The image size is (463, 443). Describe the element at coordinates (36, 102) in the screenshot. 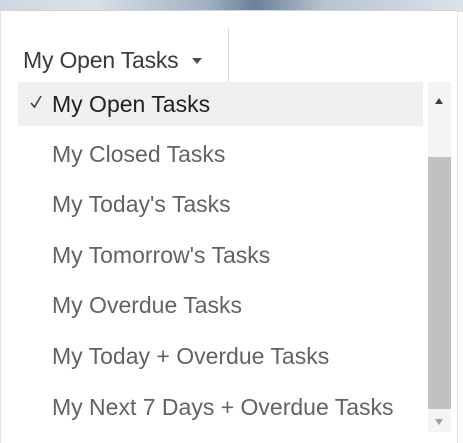

I see `checkmark-icon` at that location.